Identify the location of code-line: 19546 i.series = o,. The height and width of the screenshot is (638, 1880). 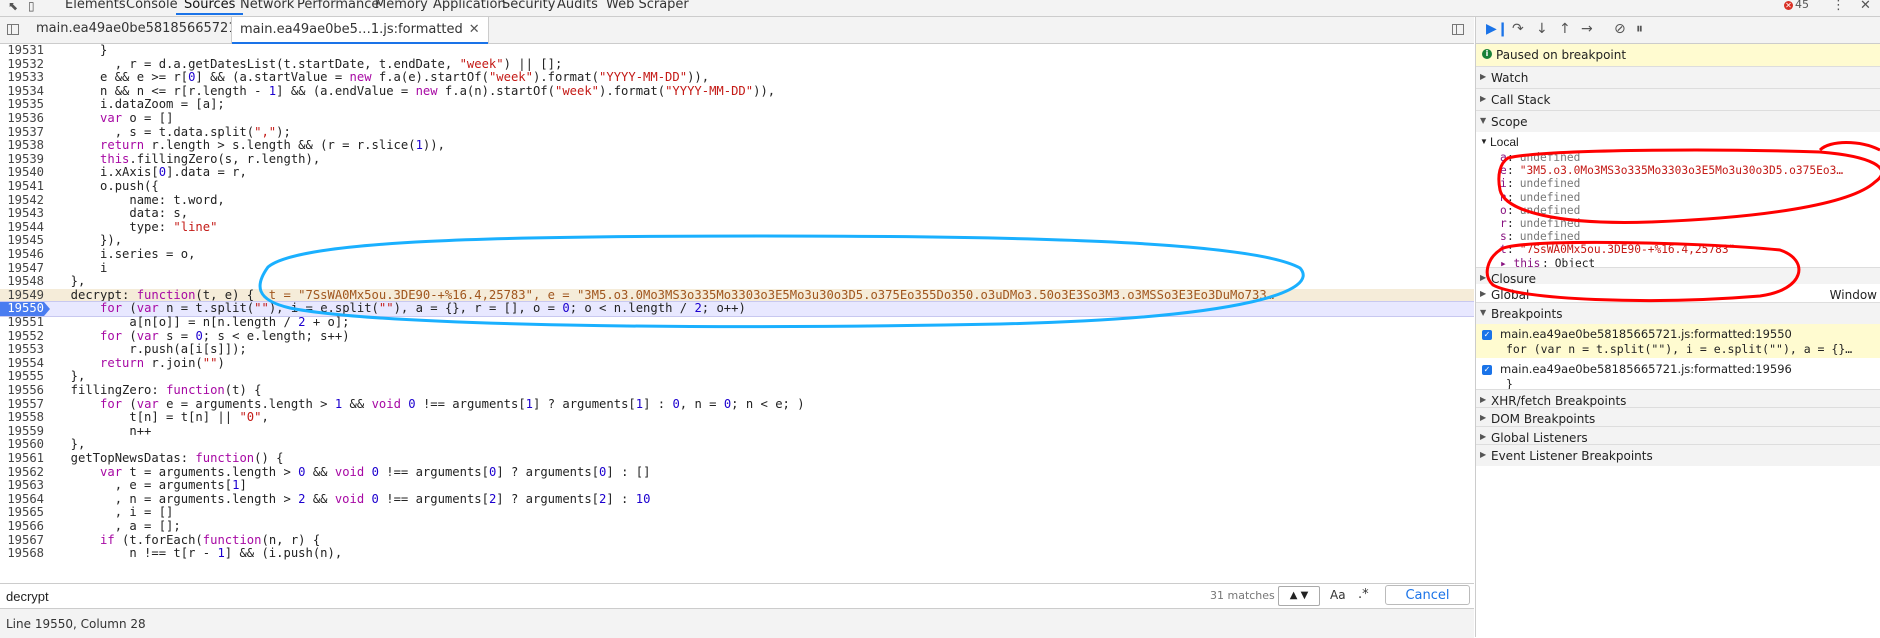
(737, 254).